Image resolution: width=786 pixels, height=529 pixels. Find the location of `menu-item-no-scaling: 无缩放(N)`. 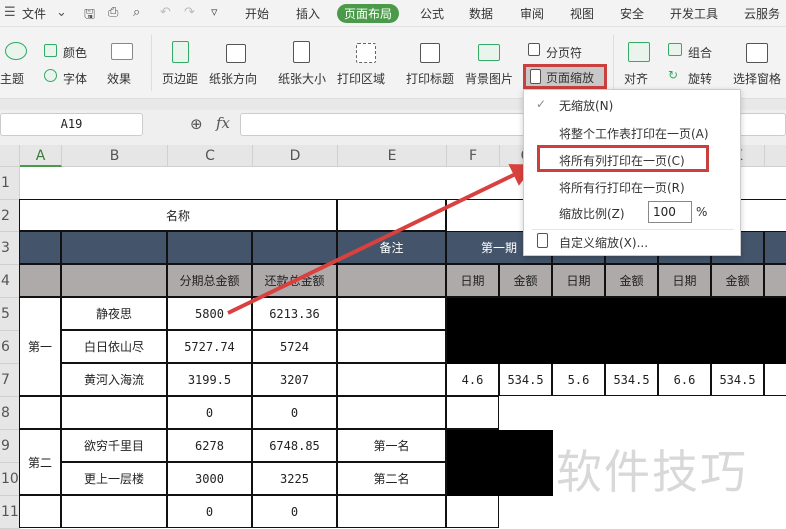

menu-item-no-scaling: 无缩放(N) is located at coordinates (586, 105).